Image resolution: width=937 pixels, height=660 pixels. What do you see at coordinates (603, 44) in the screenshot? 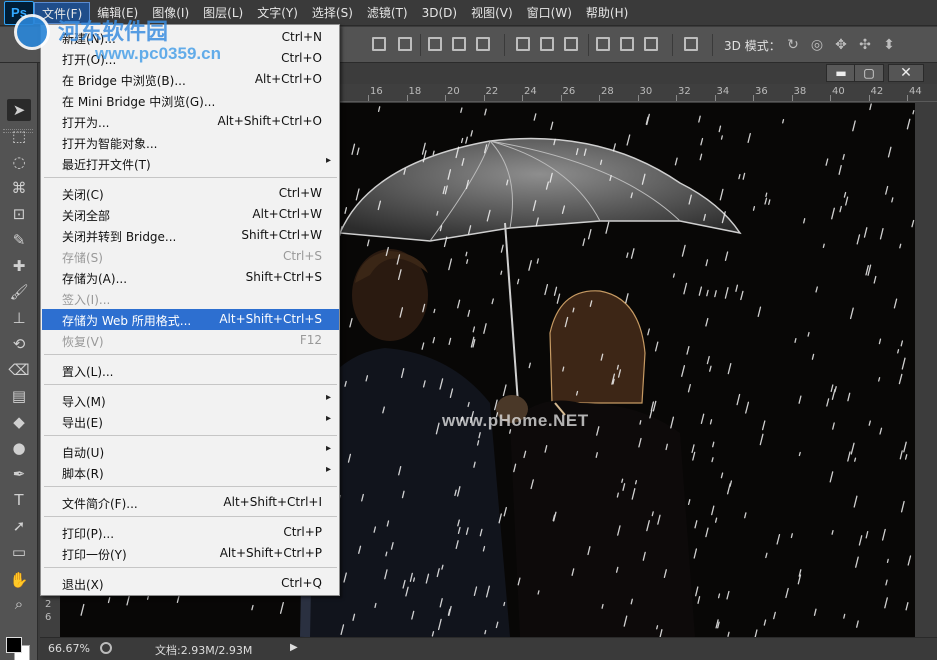
I see `distribute-left-icon` at bounding box center [603, 44].